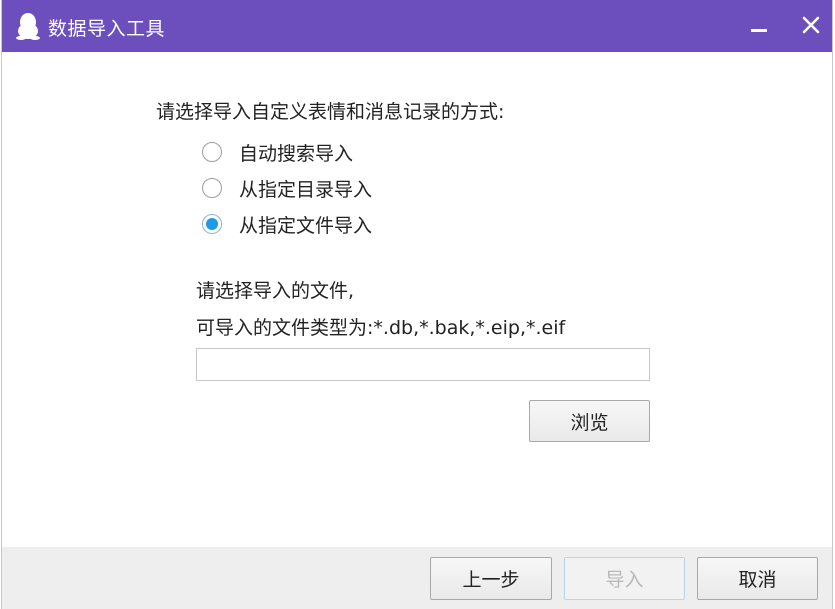 The width and height of the screenshot is (835, 609). I want to click on close-icon, so click(811, 27).